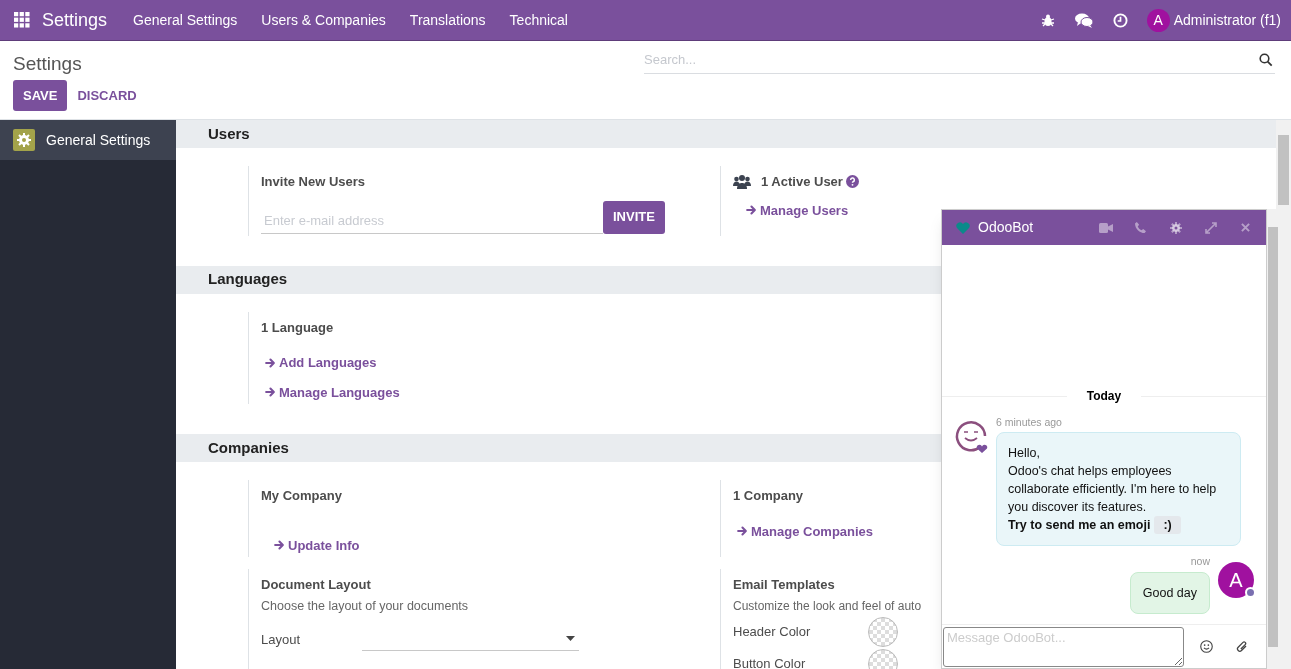 The width and height of the screenshot is (1291, 669). Describe the element at coordinates (447, 20) in the screenshot. I see `menu-link: Translations` at that location.